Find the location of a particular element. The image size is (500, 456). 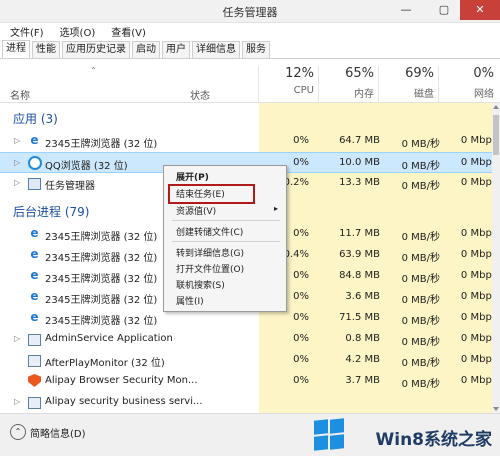

process-name: AfterPlayMonitor (32 位) is located at coordinates (105, 363).